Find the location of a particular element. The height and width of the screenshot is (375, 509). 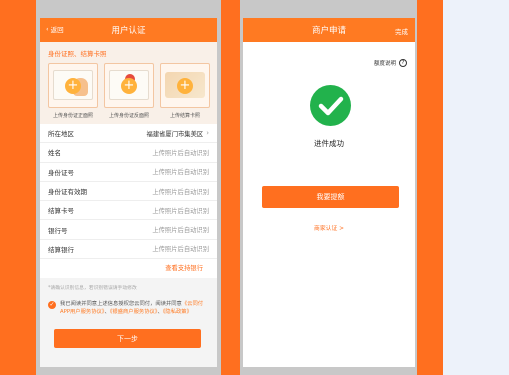

upload-cards: + 上传身份证正面照 + 上传身份证反面照 + 上传结算卡照 is located at coordinates (128, 93).